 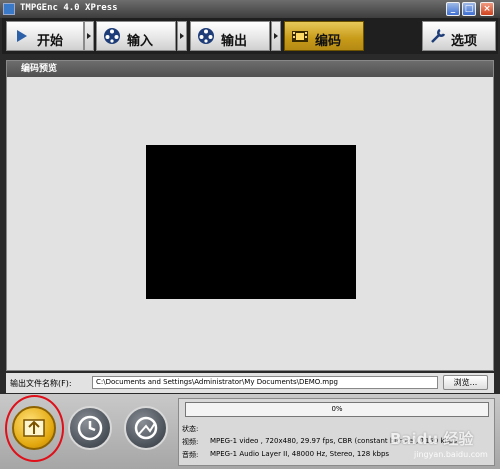 I want to click on close-button: ×, so click(x=487, y=9).